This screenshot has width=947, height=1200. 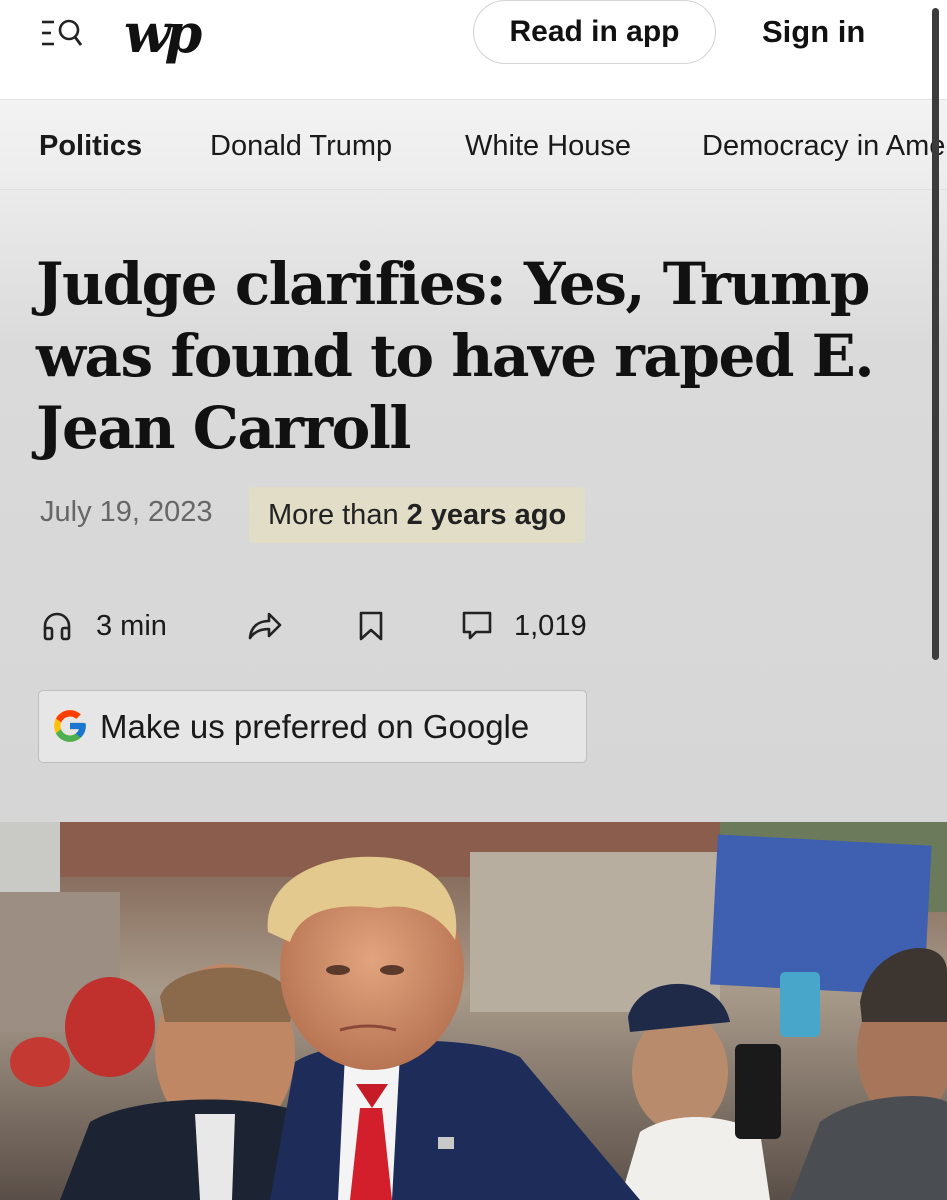 I want to click on listen-duration: 3 min, so click(x=131, y=626).